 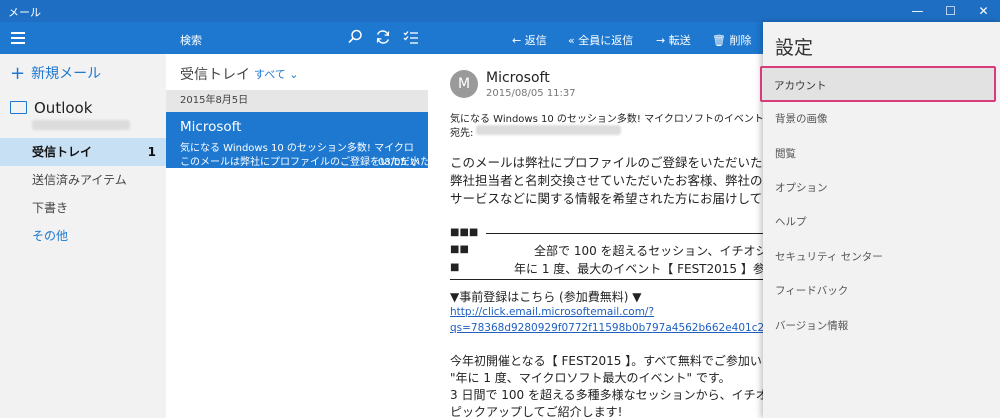 I want to click on reply-button: ← 返信, so click(x=529, y=40).